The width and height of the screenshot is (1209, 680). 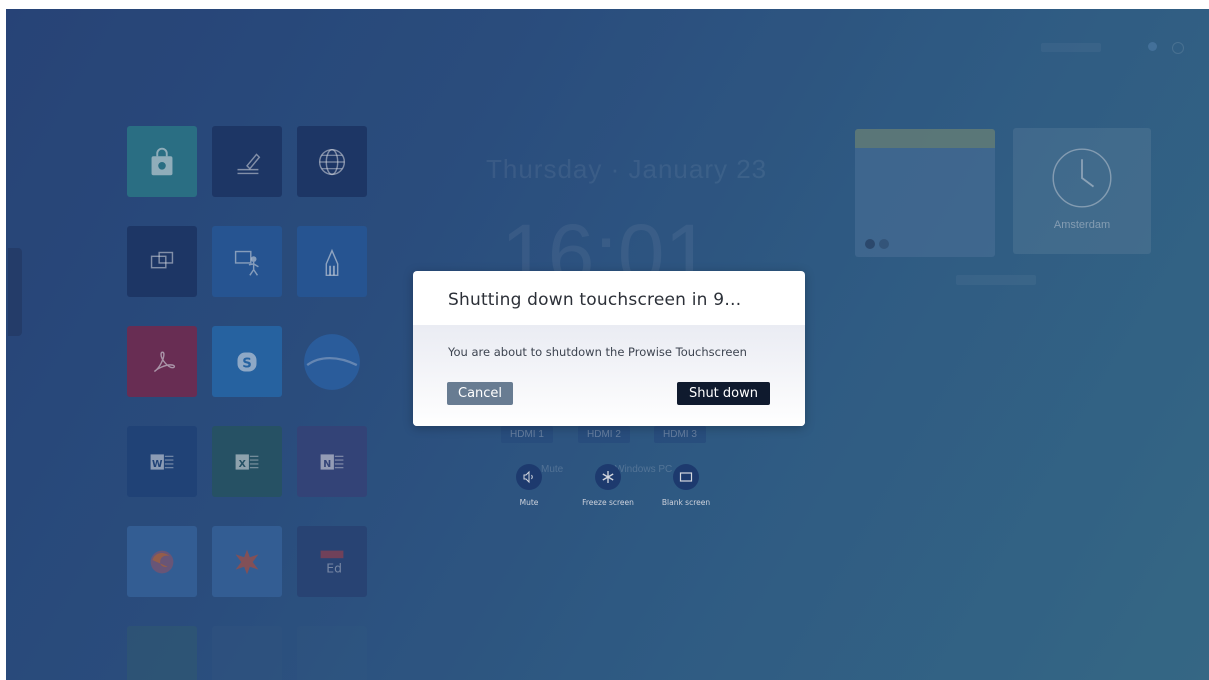 I want to click on earth-icon, so click(x=332, y=361).